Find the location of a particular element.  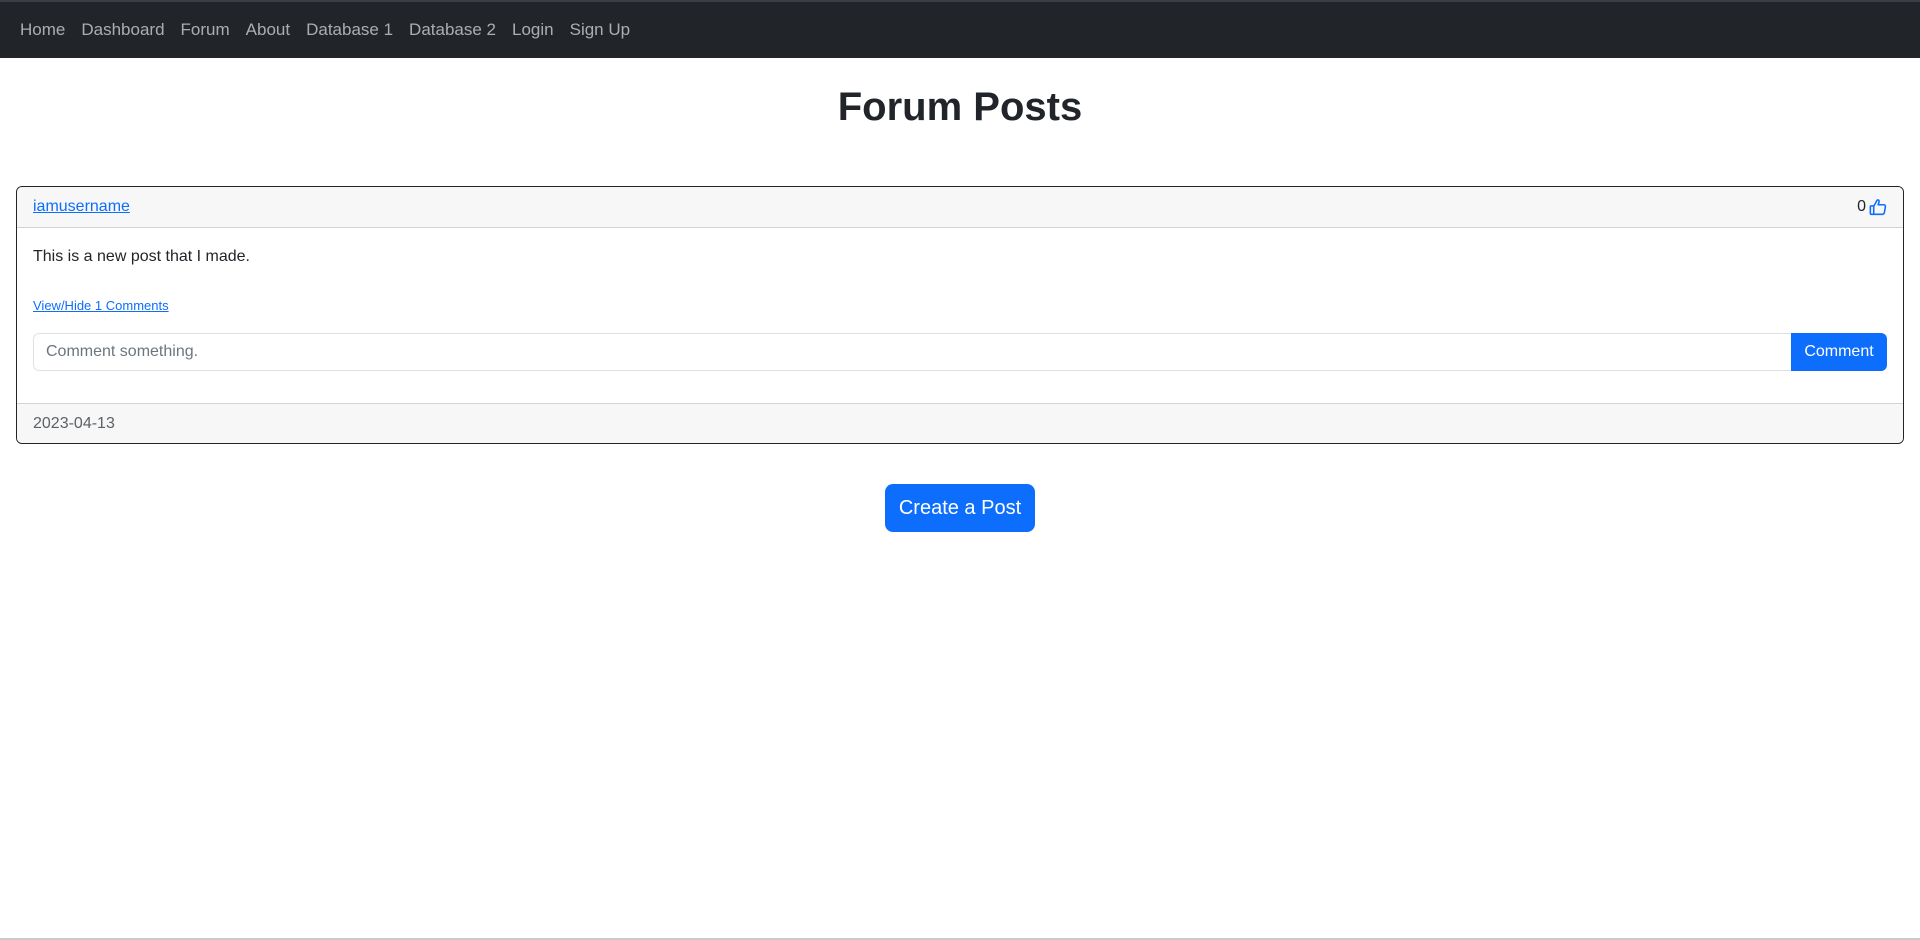

nav-link-home: Home is located at coordinates (42, 30).